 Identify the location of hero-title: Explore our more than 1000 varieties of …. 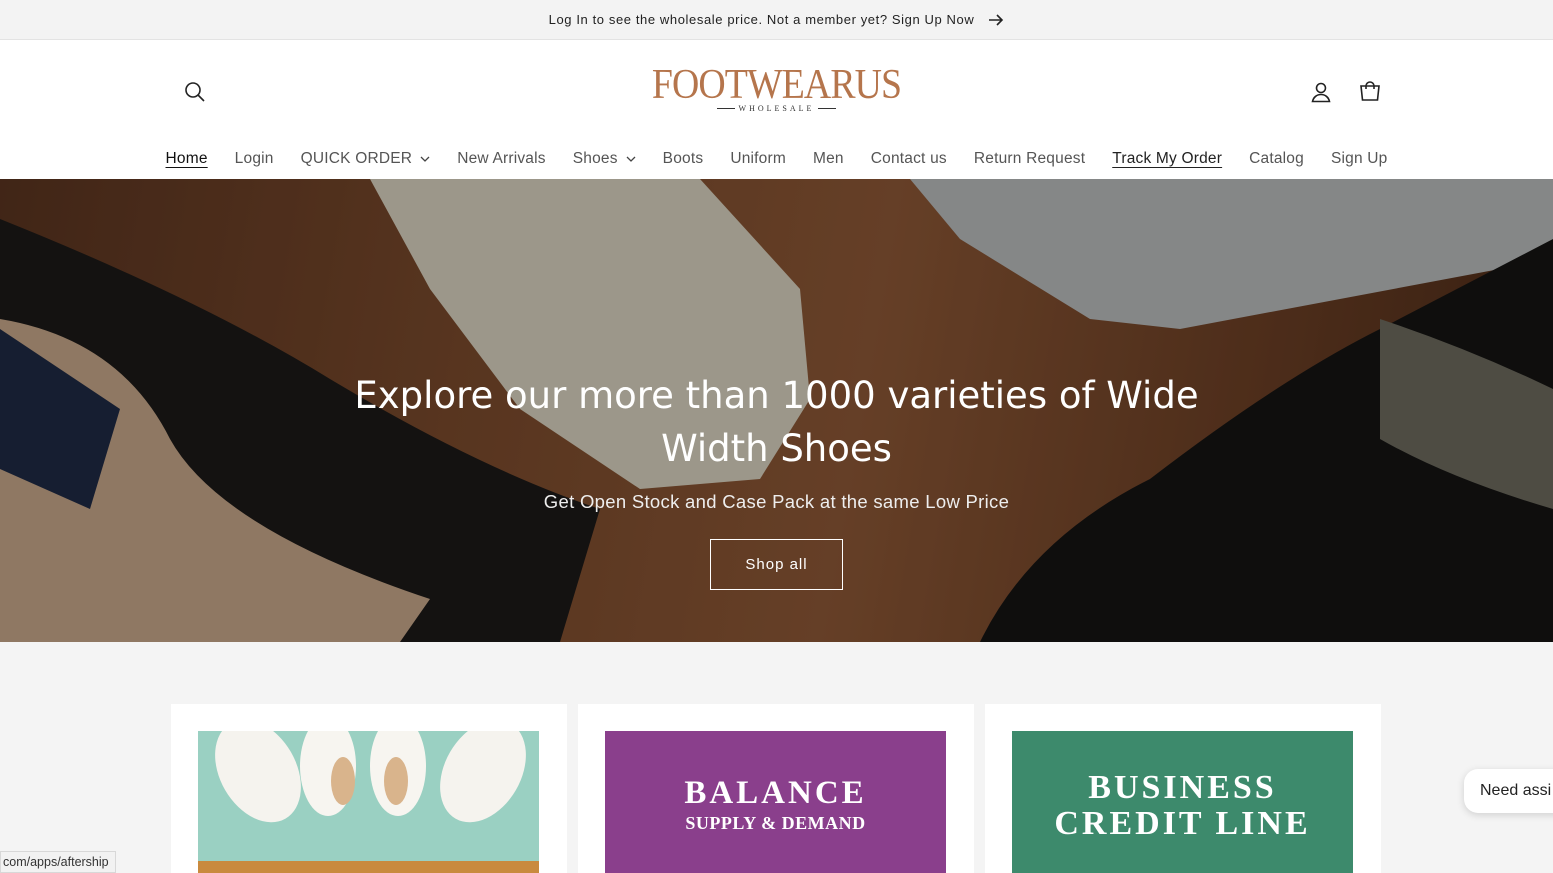
(776, 422).